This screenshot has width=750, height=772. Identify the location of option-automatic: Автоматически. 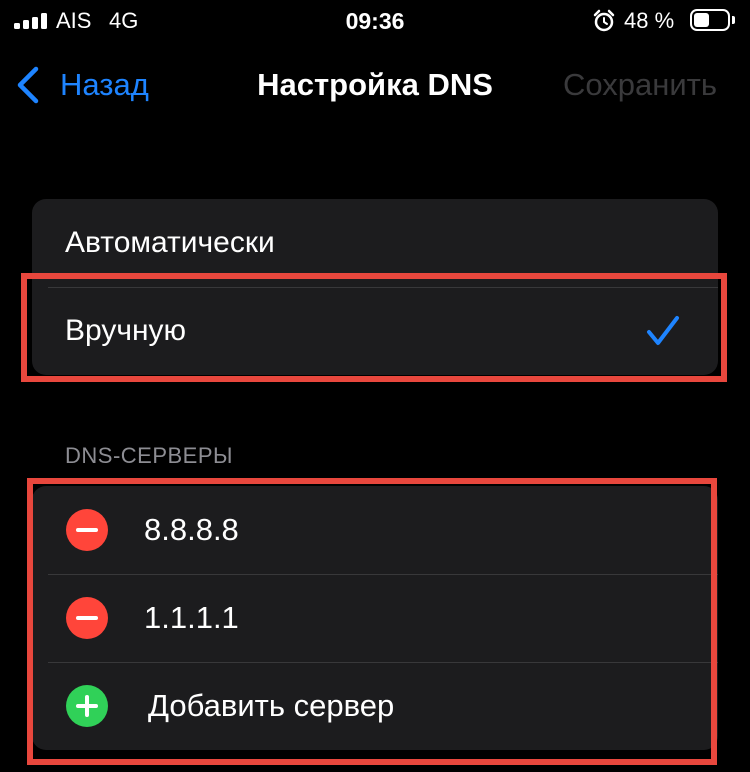
(375, 243).